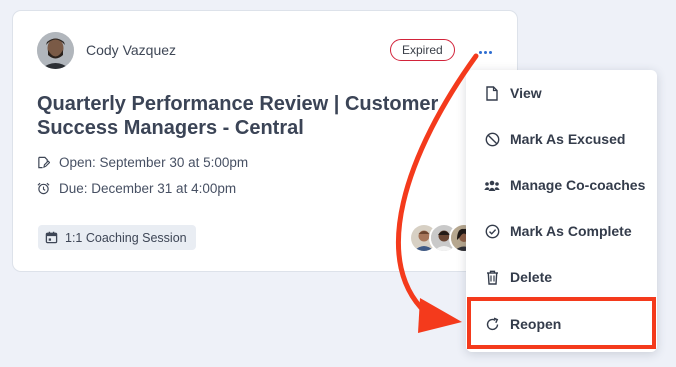 The image size is (676, 367). I want to click on due-date: Due: December 31 at 4:00pm, so click(136, 188).